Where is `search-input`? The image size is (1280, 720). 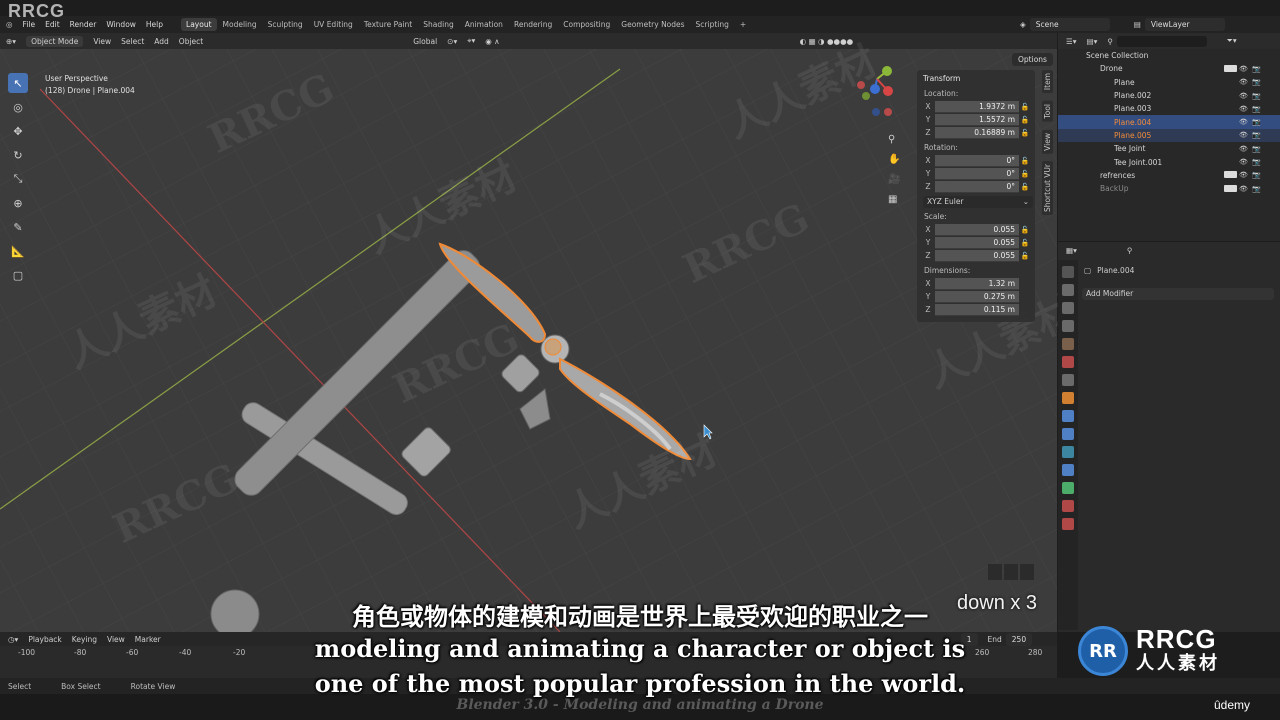 search-input is located at coordinates (1161, 41).